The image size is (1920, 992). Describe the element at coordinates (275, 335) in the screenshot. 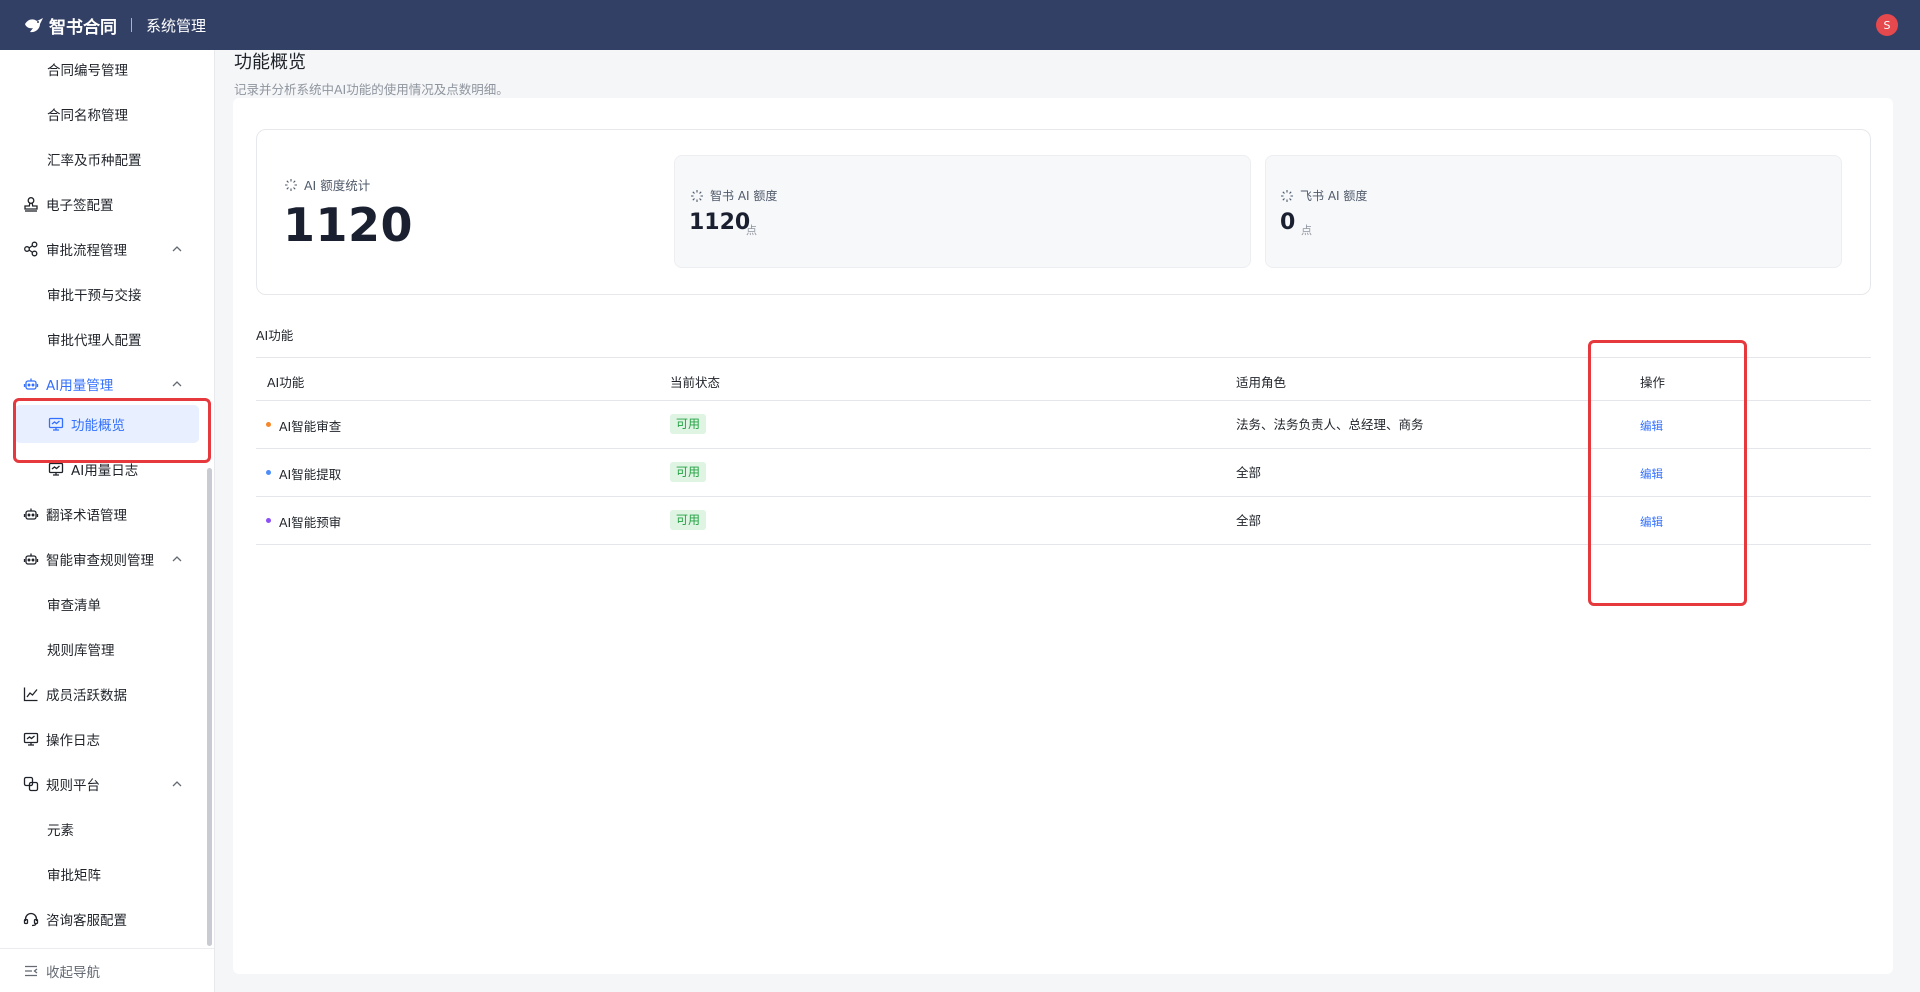

I see `ai-section-title: AI功能` at that location.